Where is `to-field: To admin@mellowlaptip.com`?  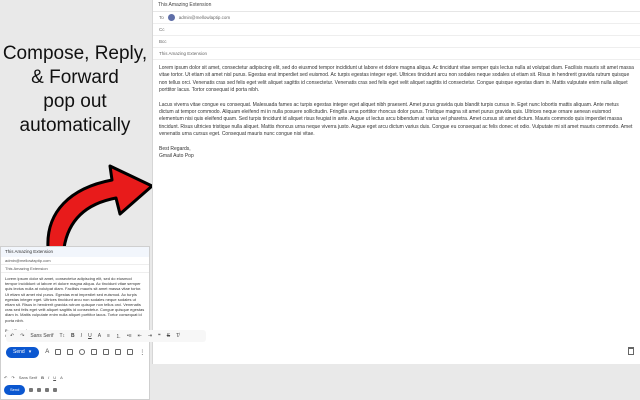
to-field: To admin@mellowlaptip.com is located at coordinates (396, 18).